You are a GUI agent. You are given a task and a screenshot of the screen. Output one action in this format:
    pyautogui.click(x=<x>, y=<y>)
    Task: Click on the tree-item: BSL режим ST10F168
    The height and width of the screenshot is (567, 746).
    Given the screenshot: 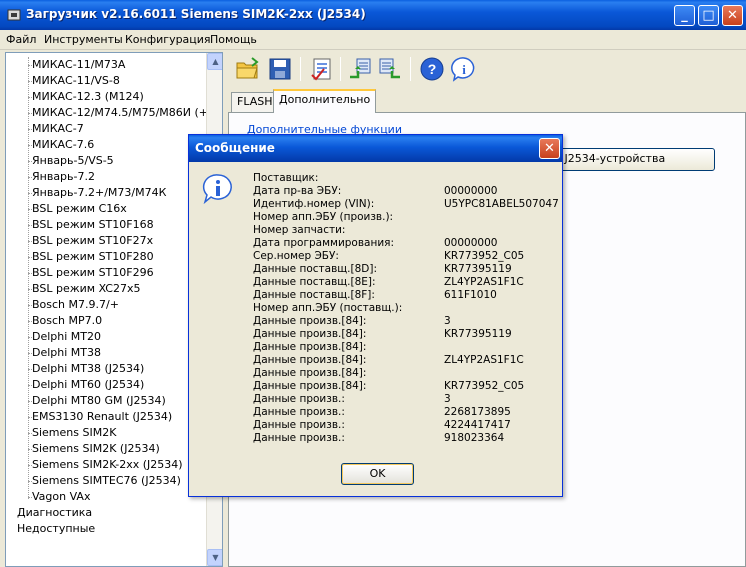 What is the action you would take?
    pyautogui.click(x=91, y=225)
    